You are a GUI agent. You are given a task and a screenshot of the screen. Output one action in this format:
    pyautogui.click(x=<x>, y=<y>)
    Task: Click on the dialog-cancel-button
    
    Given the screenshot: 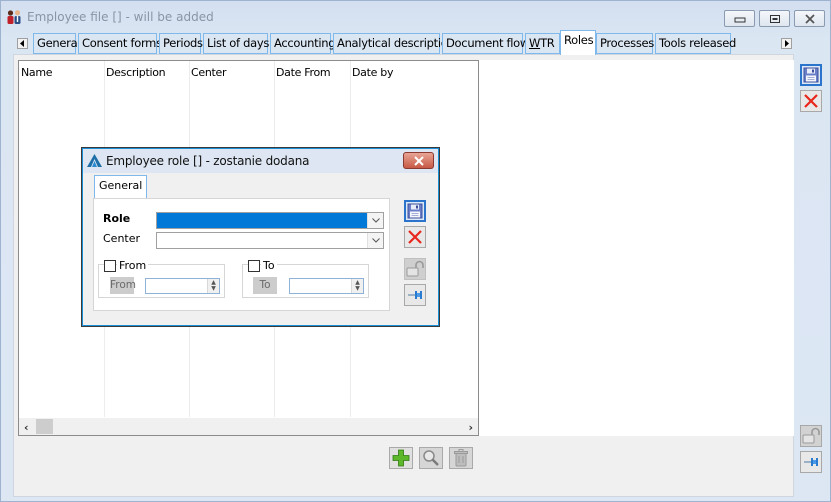 What is the action you would take?
    pyautogui.click(x=415, y=237)
    